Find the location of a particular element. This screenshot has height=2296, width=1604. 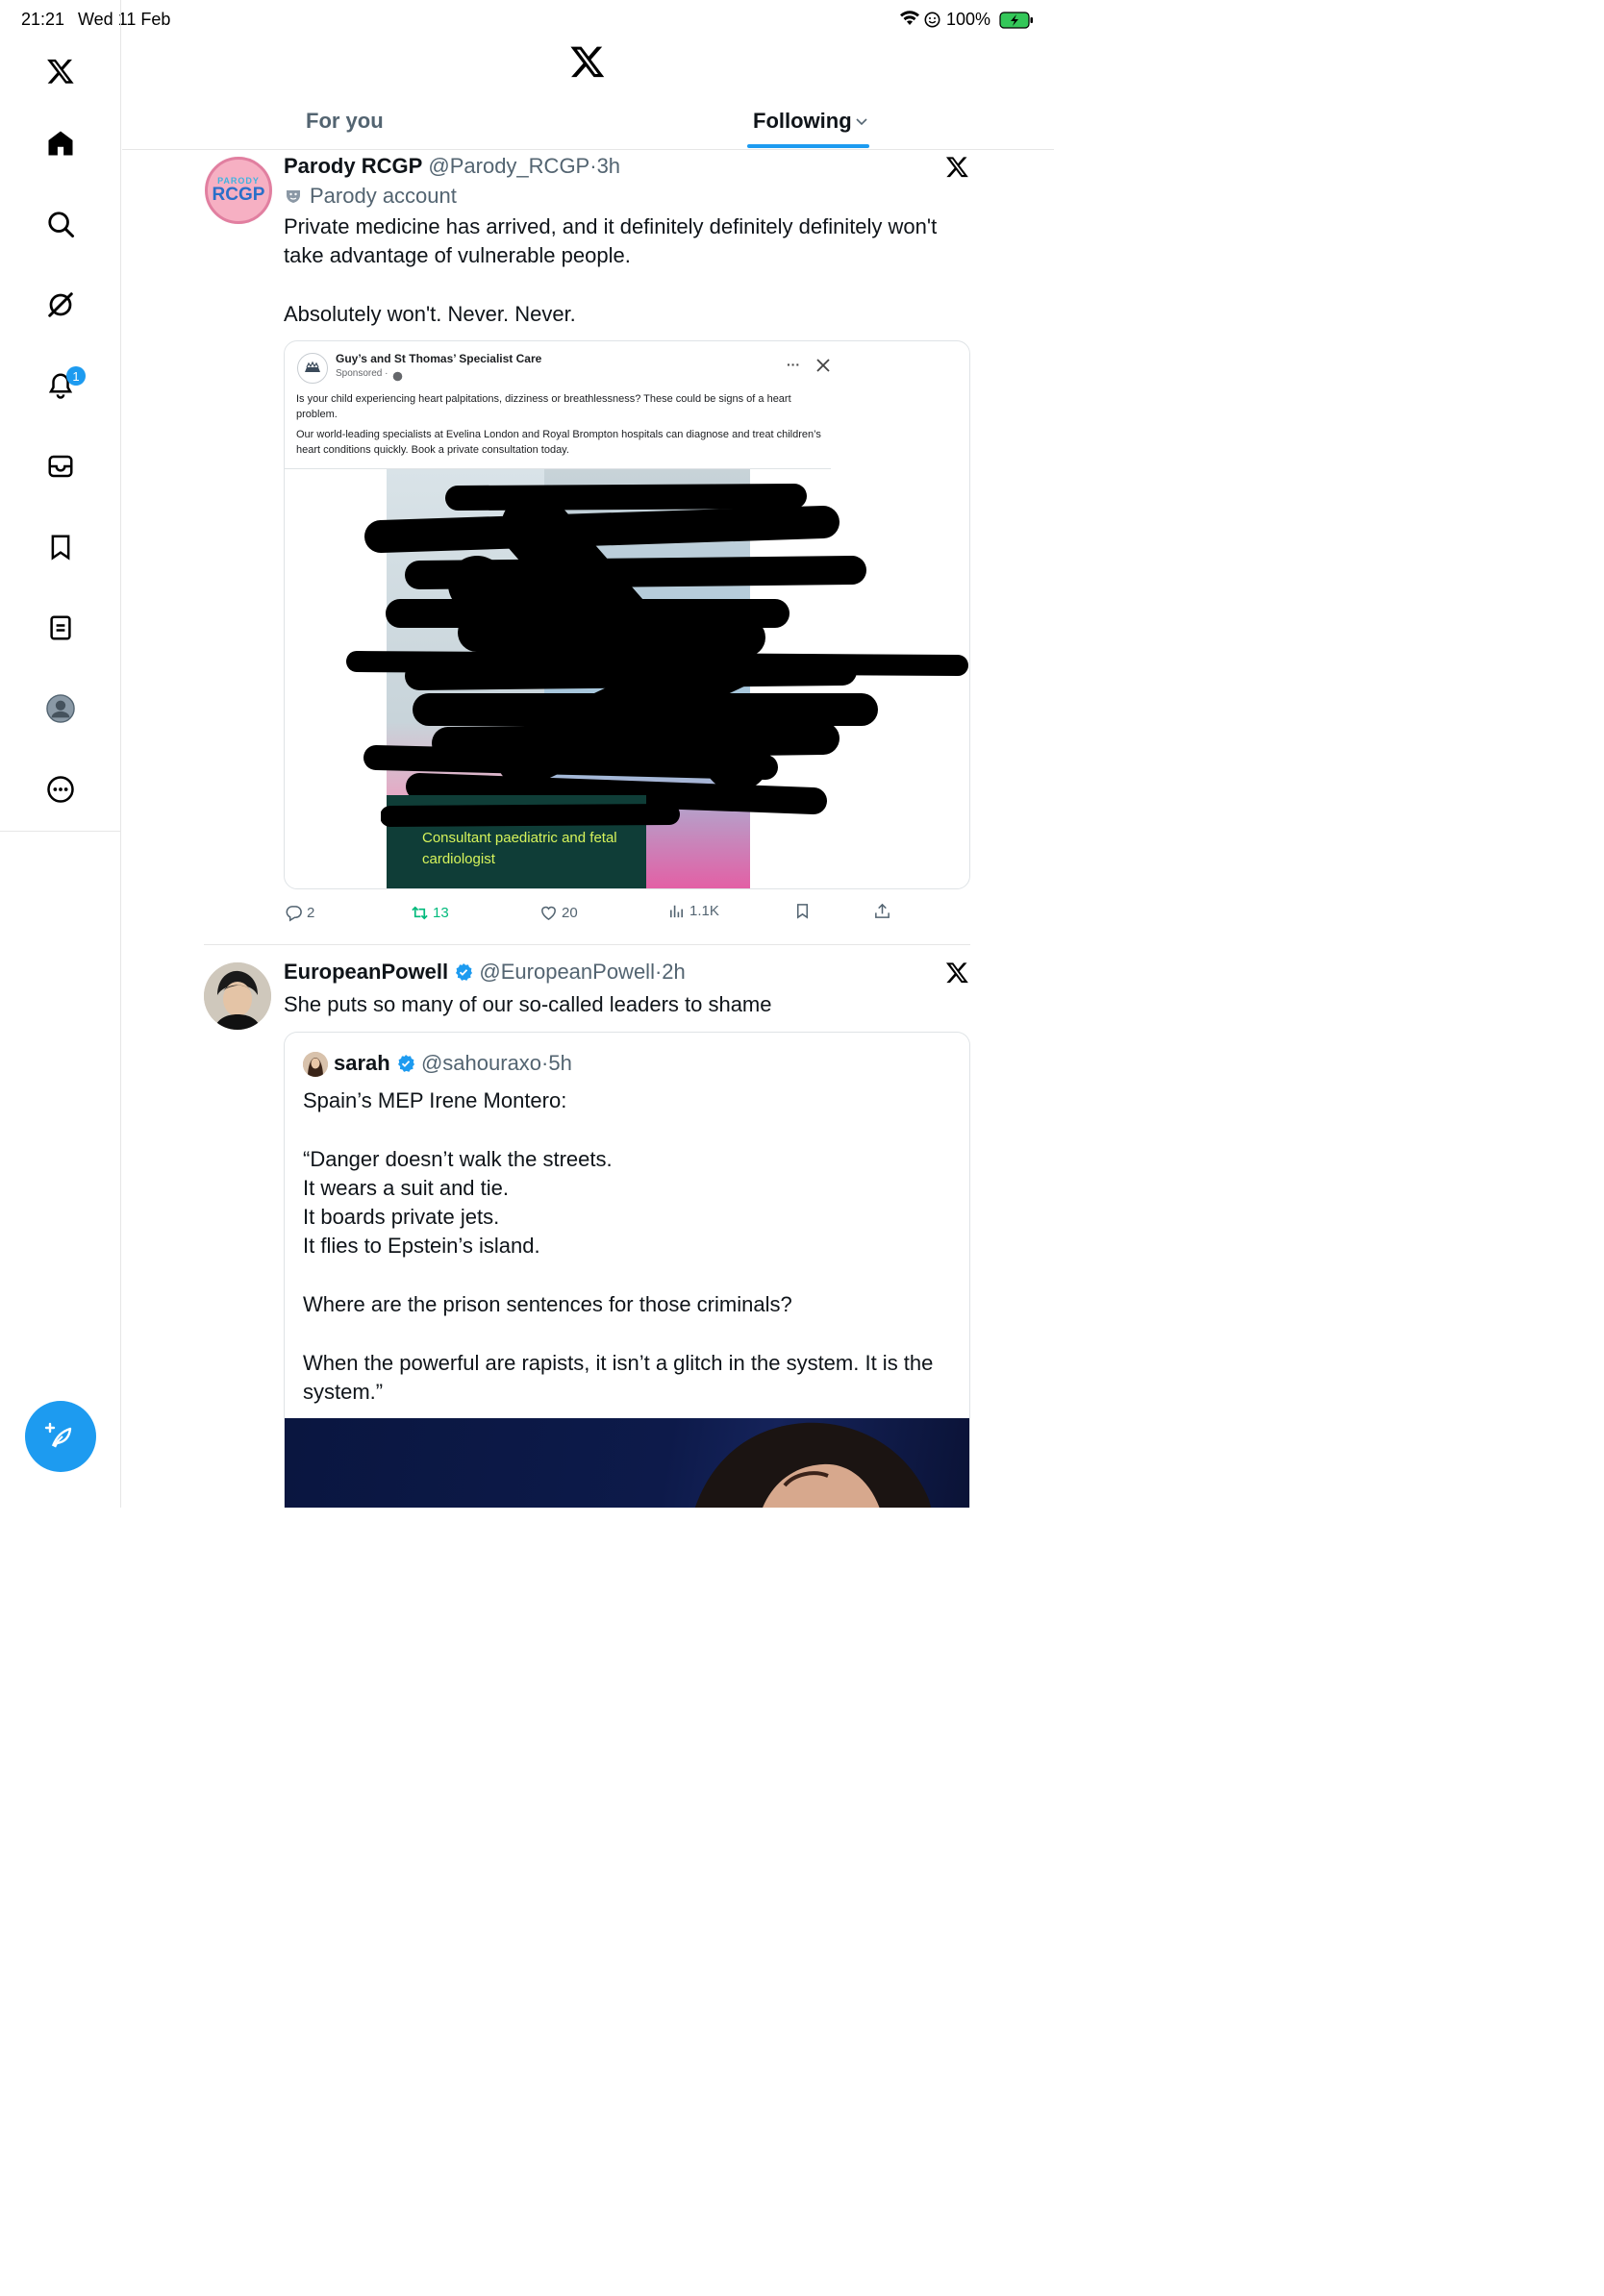

parody-mask-icon is located at coordinates (293, 196).